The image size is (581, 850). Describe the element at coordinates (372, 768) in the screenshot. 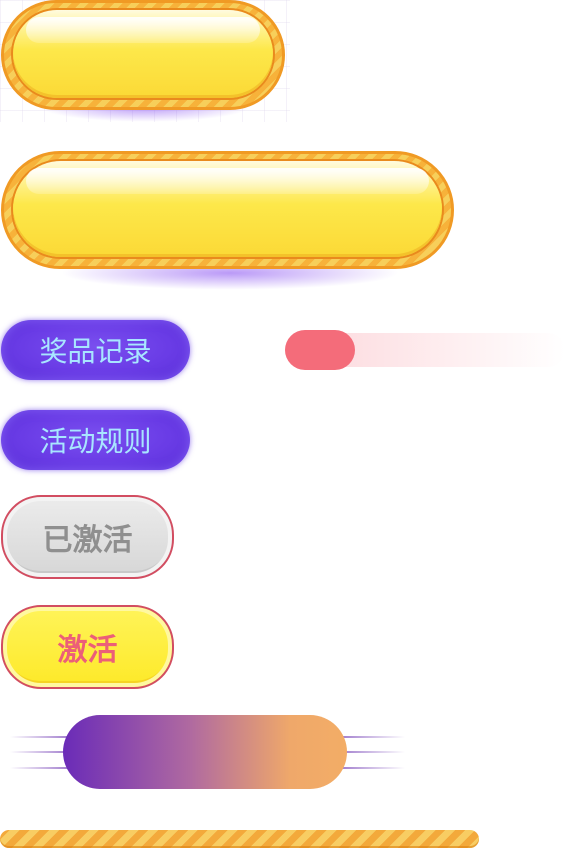

I see `banner-line-right-bottom` at that location.